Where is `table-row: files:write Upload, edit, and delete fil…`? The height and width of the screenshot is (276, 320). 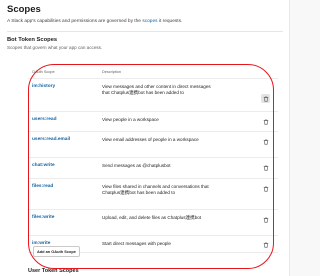 table-row: files:write Upload, edit, and delete fil… is located at coordinates (153, 222).